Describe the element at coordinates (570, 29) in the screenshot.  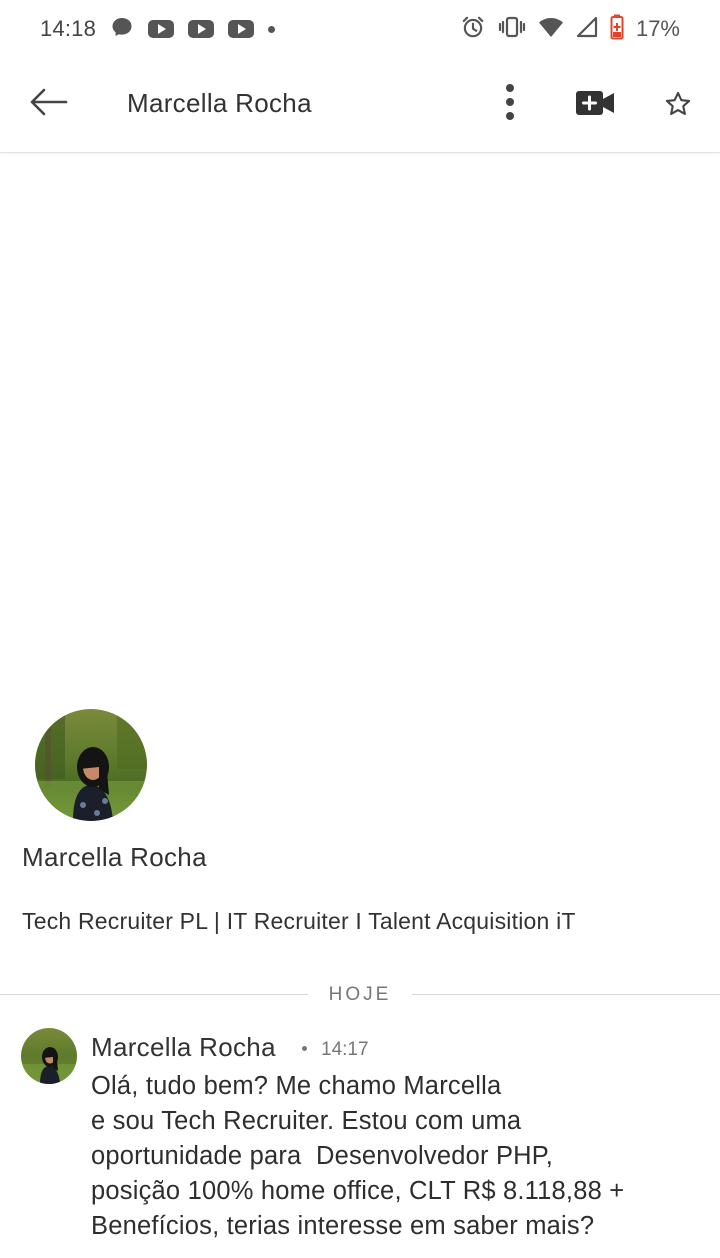
I see `status-right: 17%` at that location.